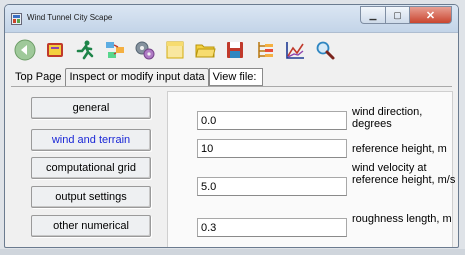  What do you see at coordinates (85, 50) in the screenshot?
I see `runner-icon` at bounding box center [85, 50].